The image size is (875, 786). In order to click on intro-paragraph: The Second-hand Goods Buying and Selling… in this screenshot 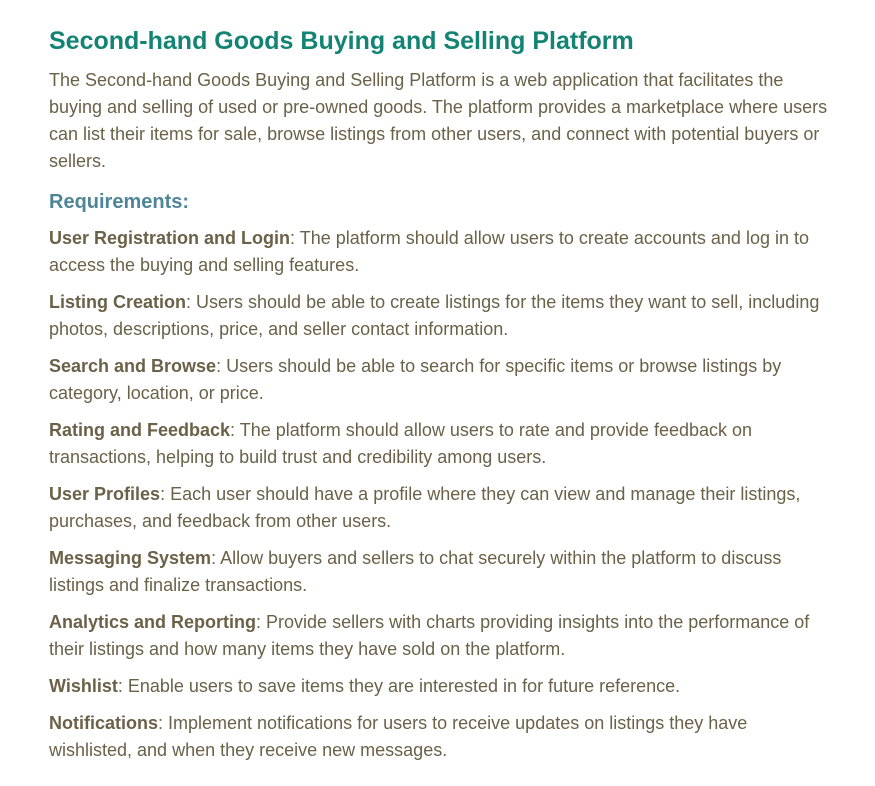, I will do `click(438, 120)`.